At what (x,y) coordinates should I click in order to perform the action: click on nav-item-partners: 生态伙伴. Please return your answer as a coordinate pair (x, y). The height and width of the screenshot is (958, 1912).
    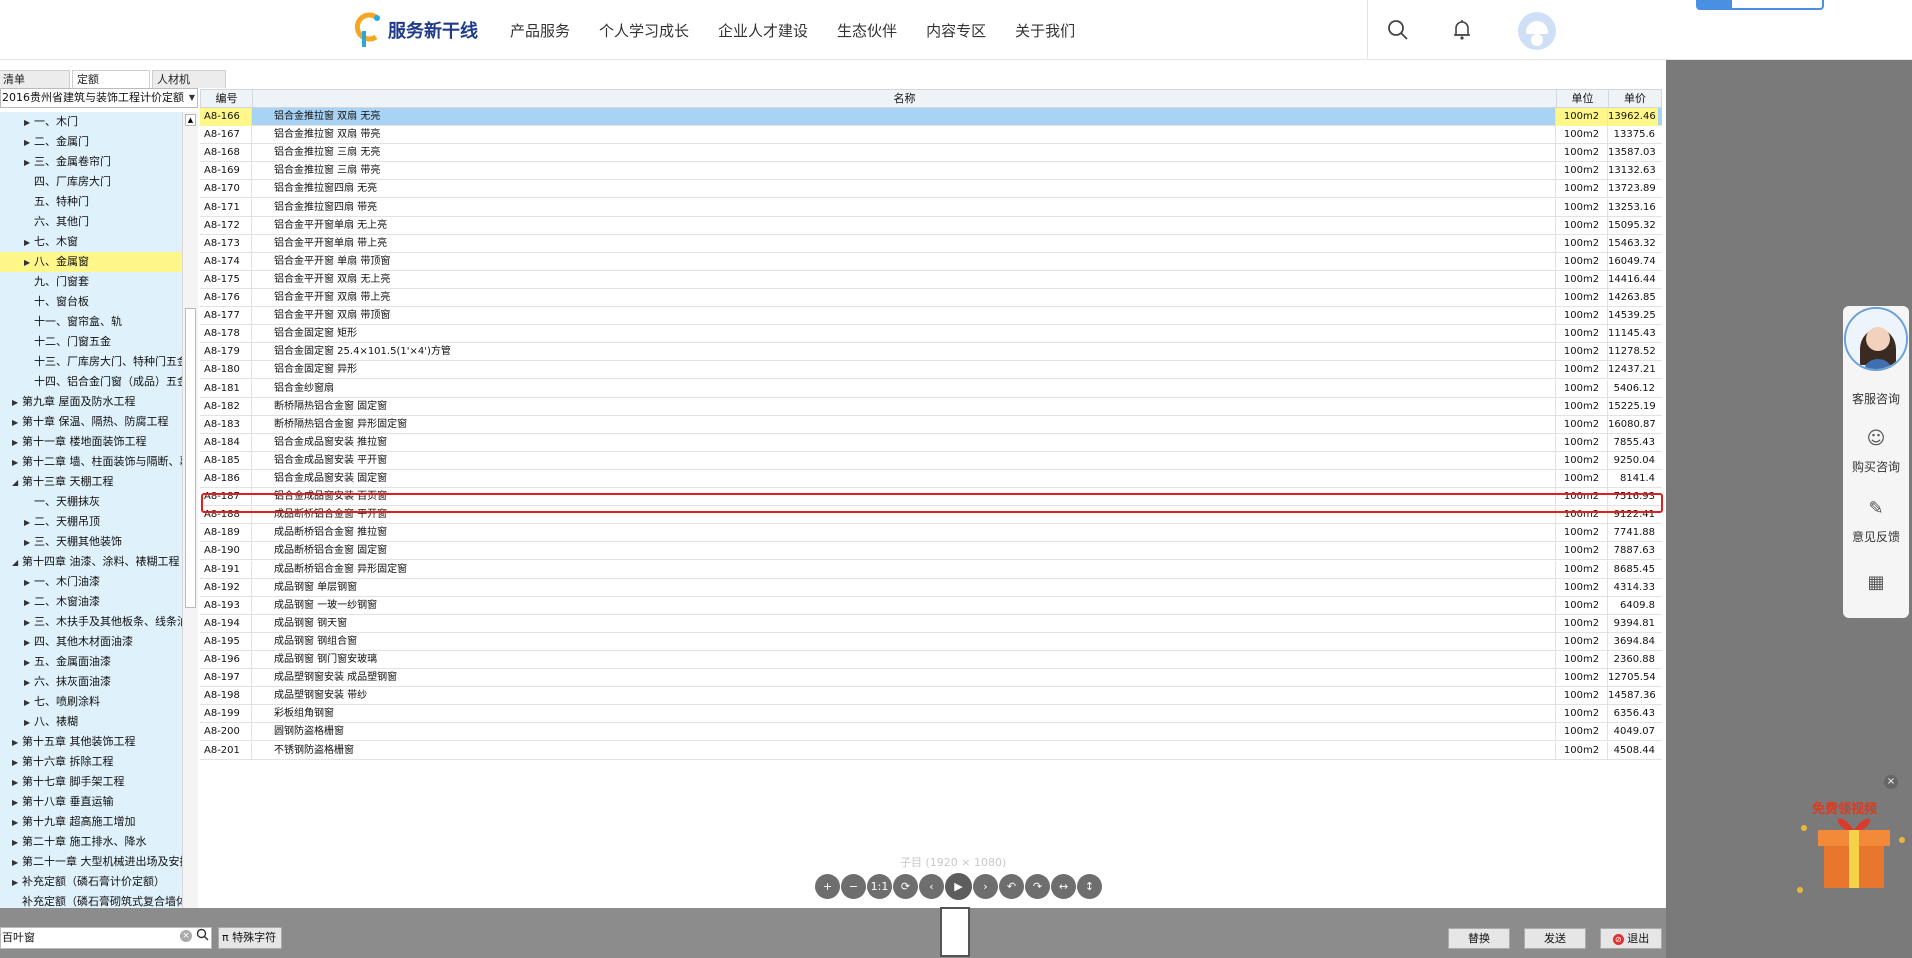
    Looking at the image, I should click on (867, 30).